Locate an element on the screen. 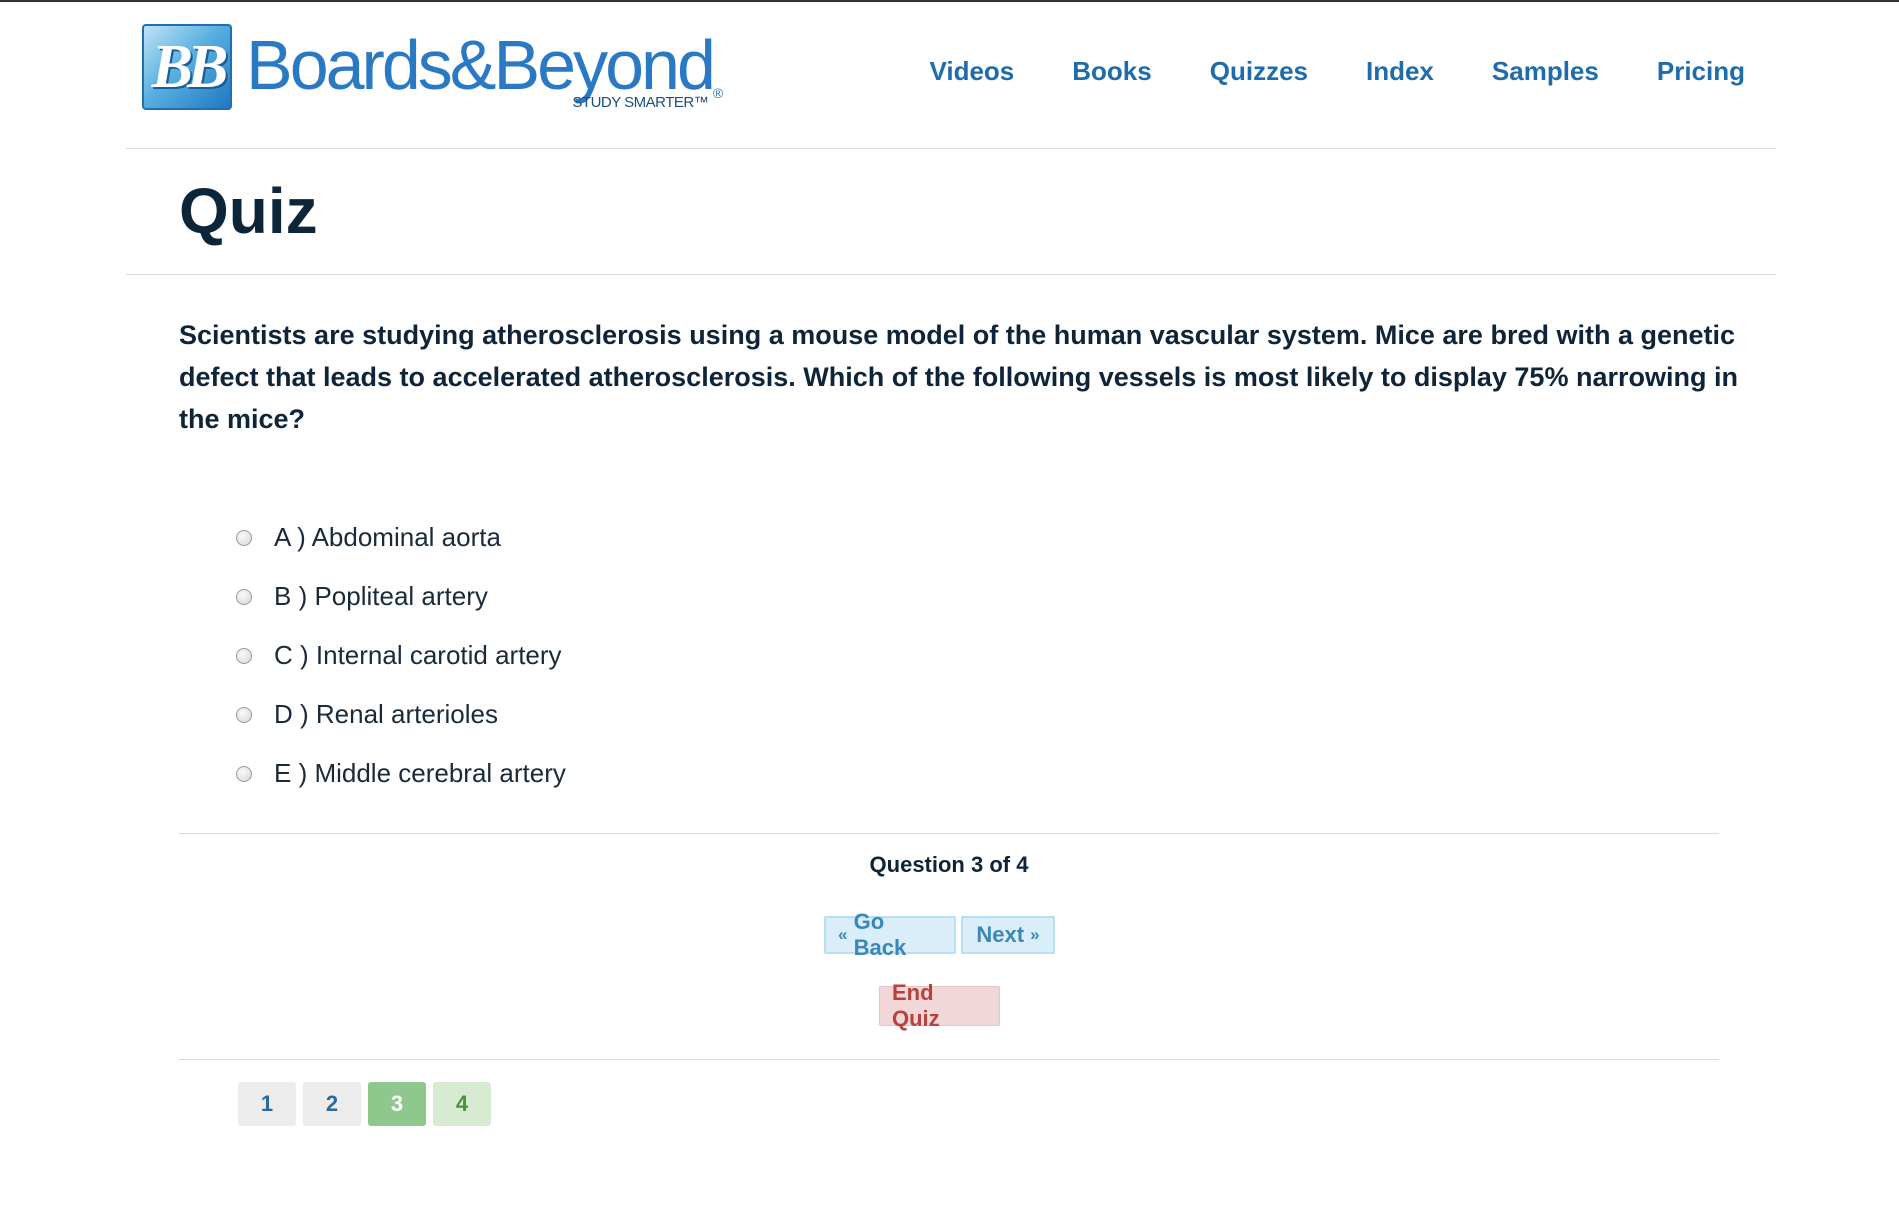 Image resolution: width=1899 pixels, height=1213 pixels. next-label: Next is located at coordinates (1000, 934).